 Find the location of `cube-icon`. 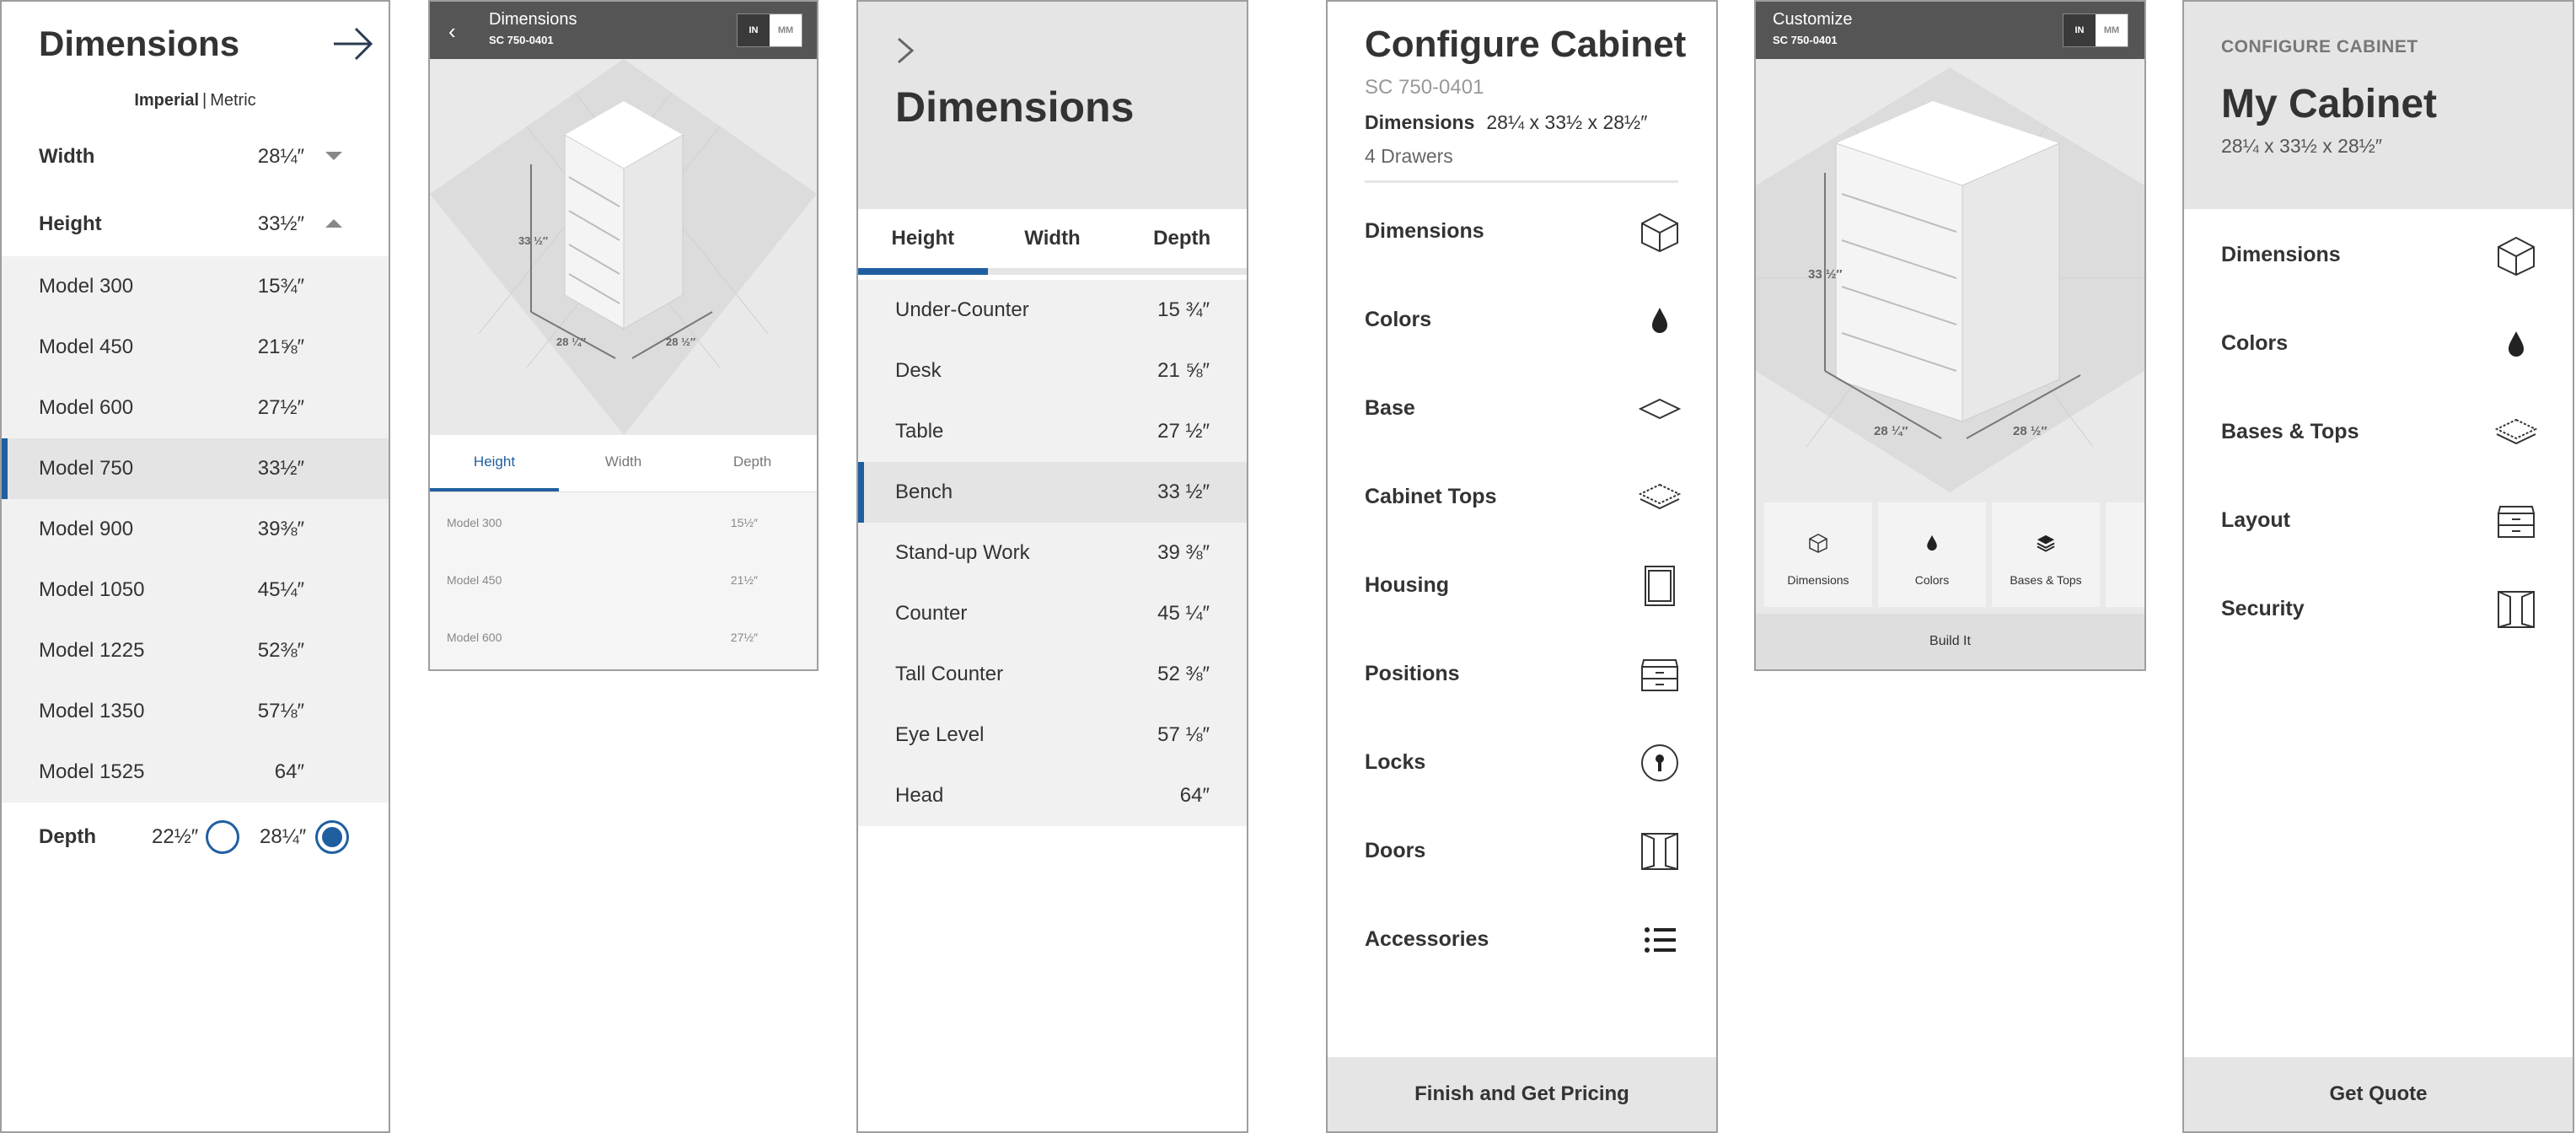

cube-icon is located at coordinates (2516, 255).